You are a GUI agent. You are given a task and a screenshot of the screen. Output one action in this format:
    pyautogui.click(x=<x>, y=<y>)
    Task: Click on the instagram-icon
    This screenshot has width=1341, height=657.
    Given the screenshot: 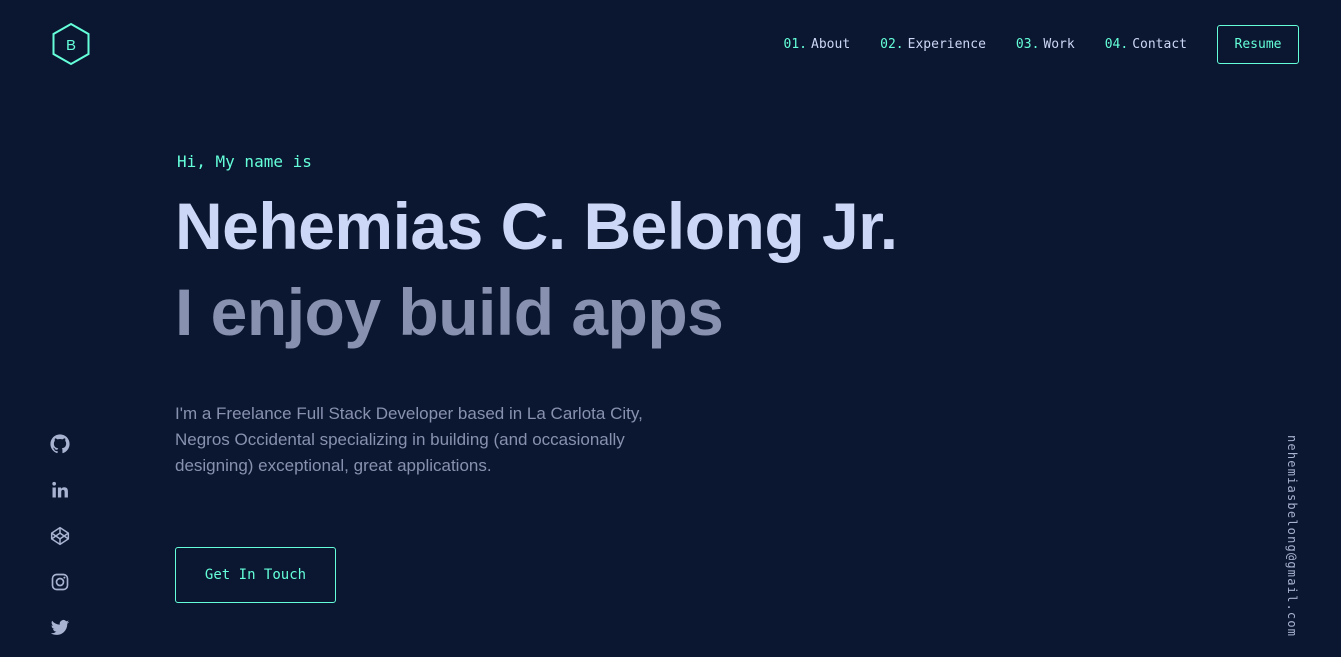 What is the action you would take?
    pyautogui.click(x=60, y=582)
    